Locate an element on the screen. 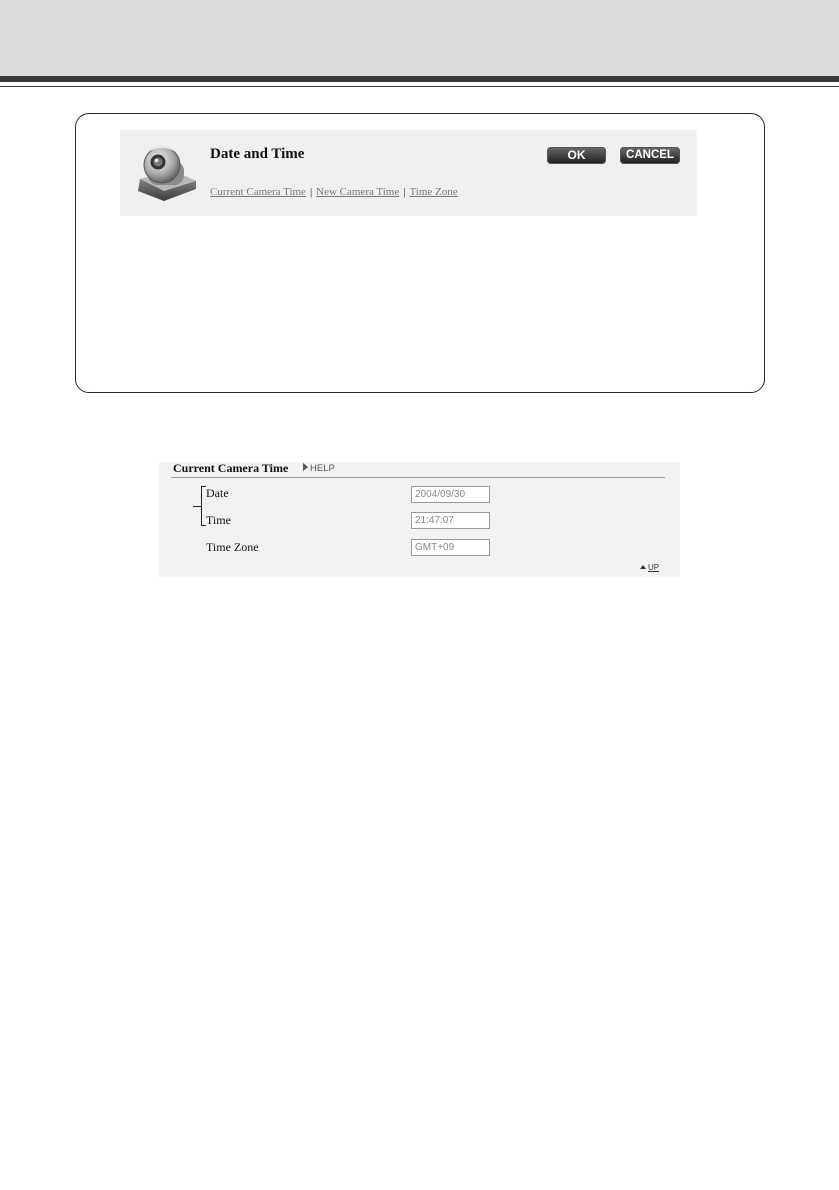 The height and width of the screenshot is (1190, 839). triangle-up-icon is located at coordinates (643, 567).